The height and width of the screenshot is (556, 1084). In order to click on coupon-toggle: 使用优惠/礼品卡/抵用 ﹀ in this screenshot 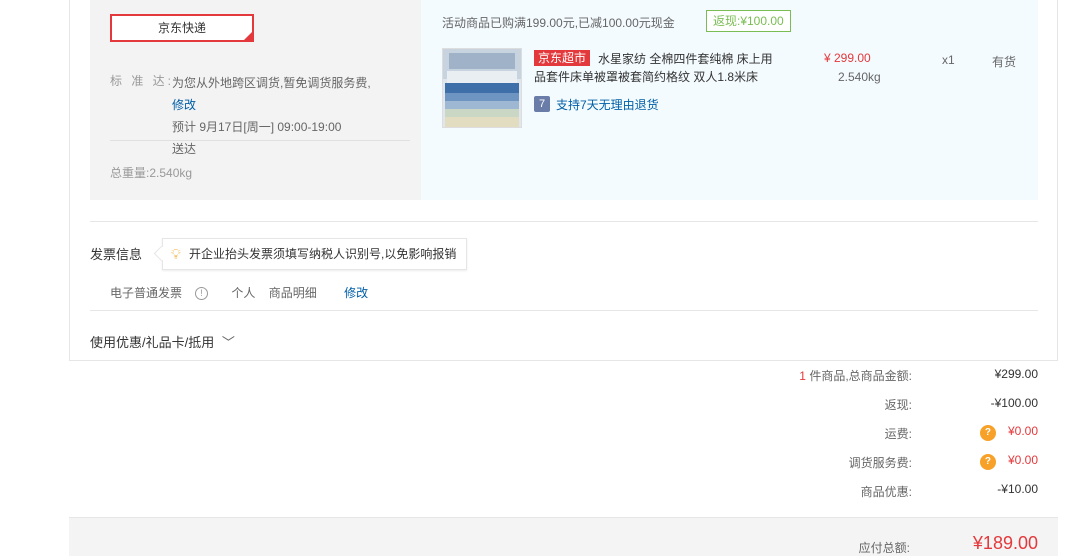, I will do `click(162, 341)`.